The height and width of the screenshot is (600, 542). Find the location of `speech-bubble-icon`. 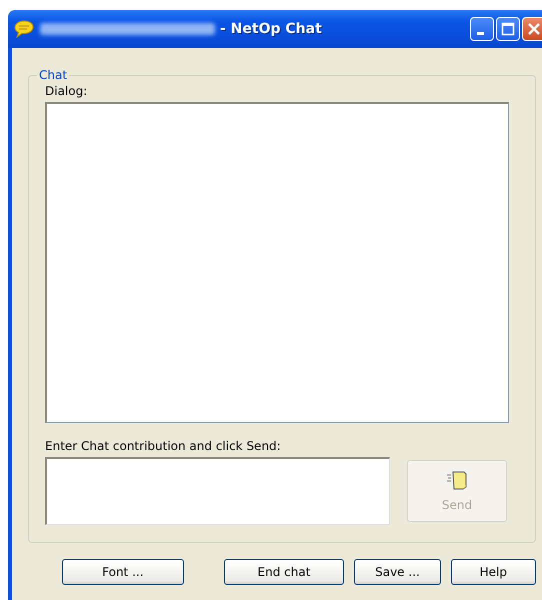

speech-bubble-icon is located at coordinates (24, 29).